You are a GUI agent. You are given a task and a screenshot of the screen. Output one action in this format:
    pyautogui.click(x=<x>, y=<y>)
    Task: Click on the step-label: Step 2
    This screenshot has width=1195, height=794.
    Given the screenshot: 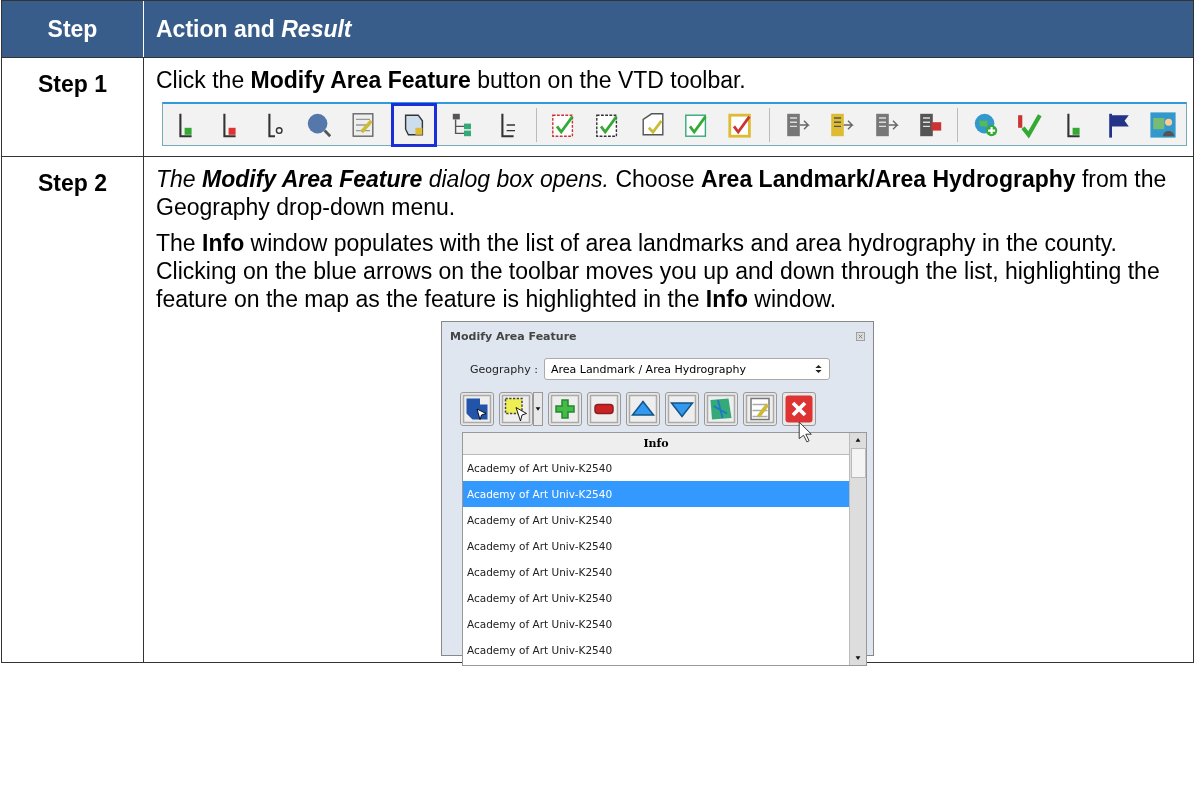 What is the action you would take?
    pyautogui.click(x=72, y=183)
    